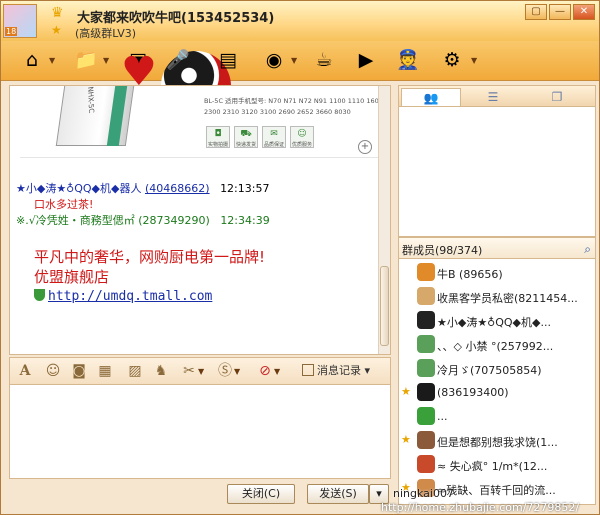  I want to click on whiteboard-icon: ▤, so click(228, 60).